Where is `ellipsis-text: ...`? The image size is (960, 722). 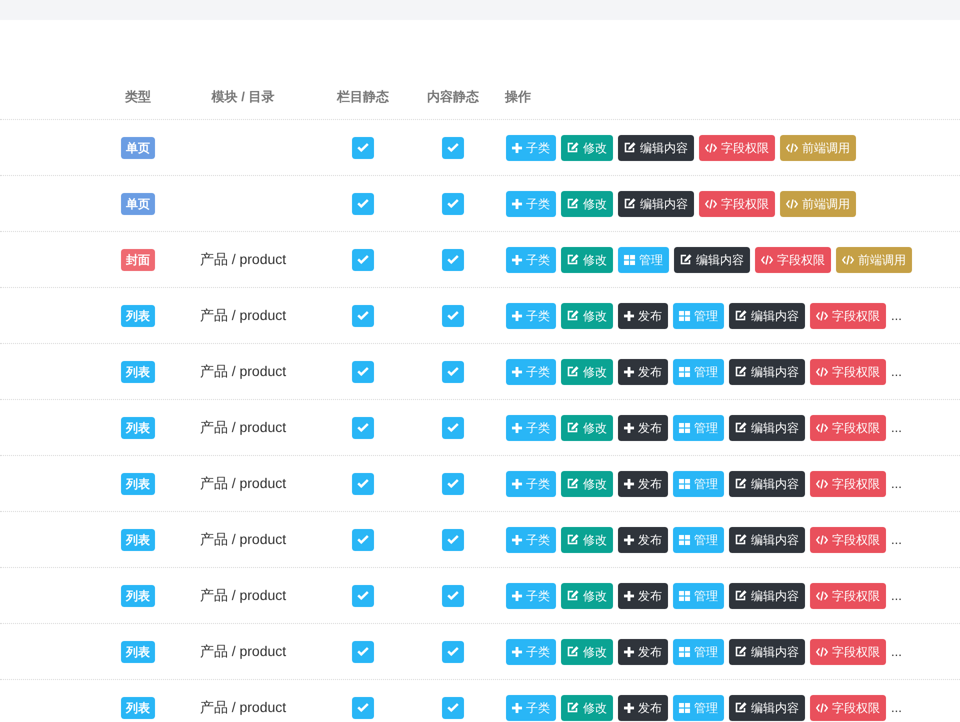
ellipsis-text: ... is located at coordinates (896, 483).